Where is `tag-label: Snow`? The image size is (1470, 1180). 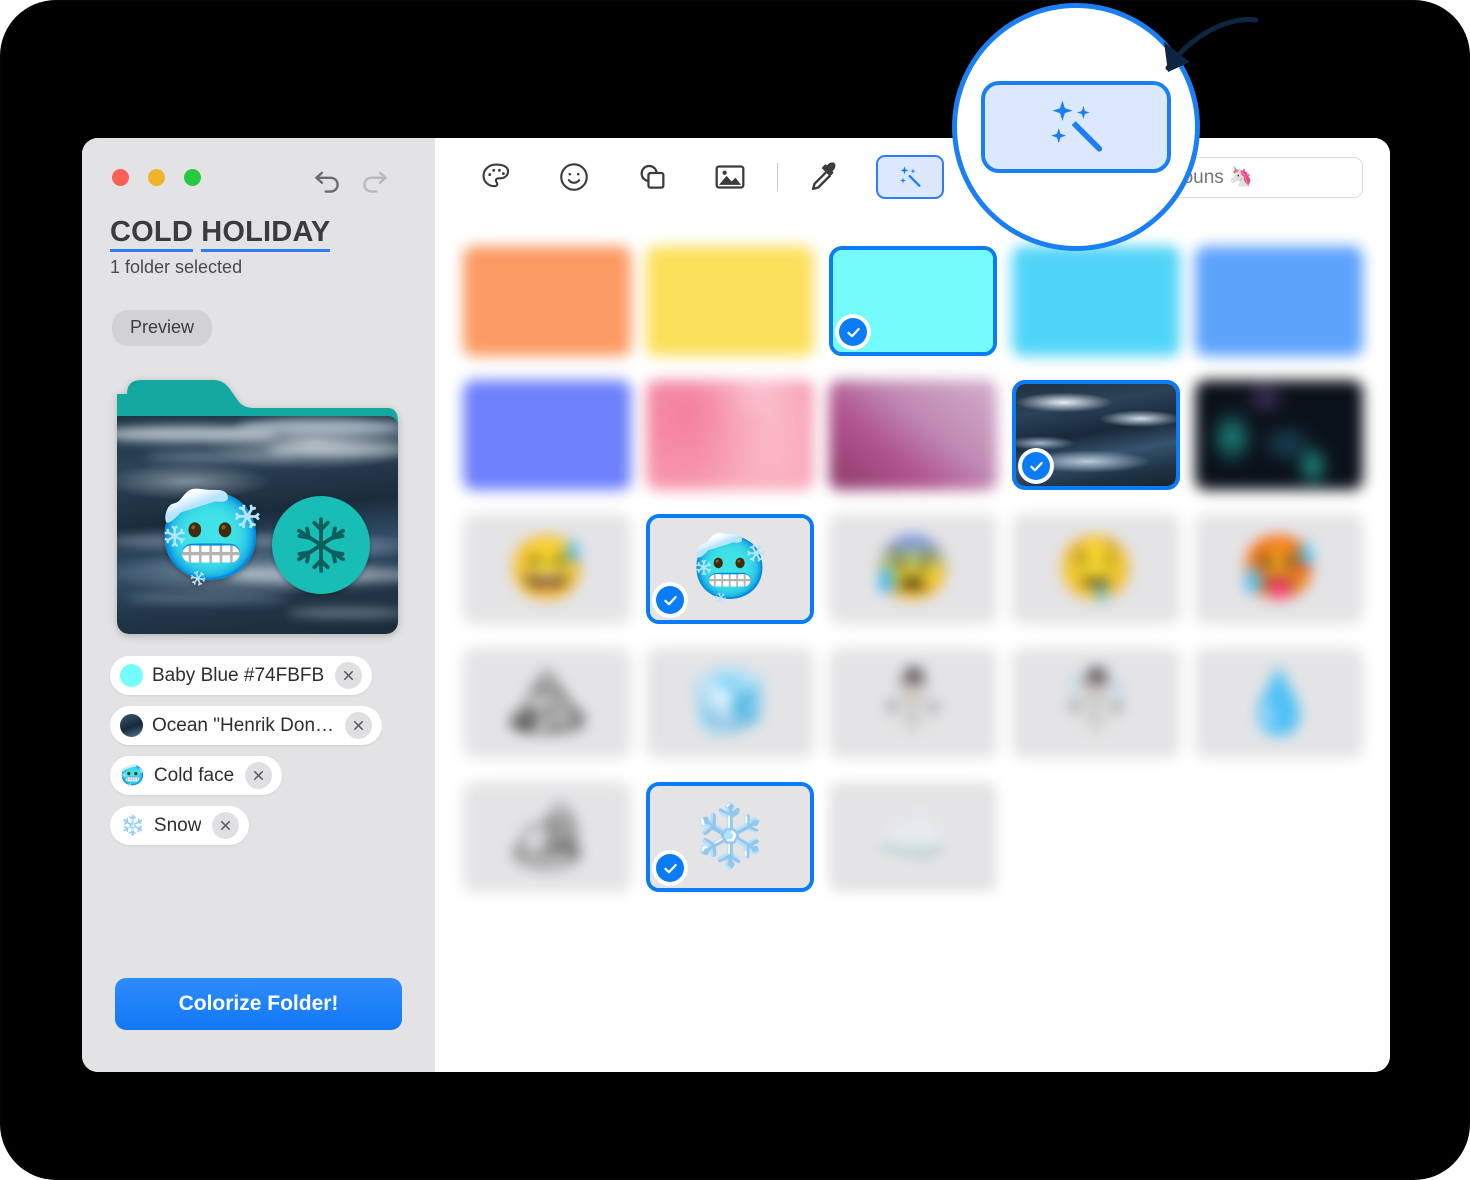 tag-label: Snow is located at coordinates (177, 825).